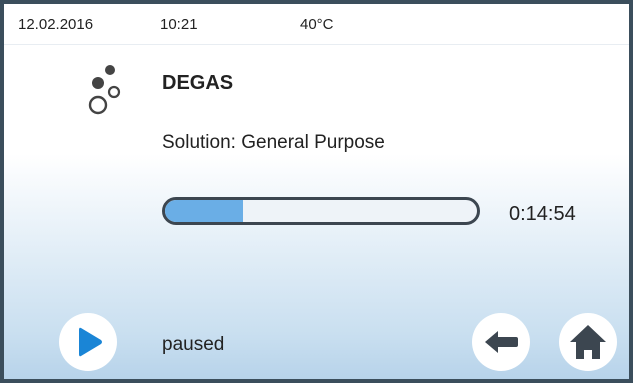  Describe the element at coordinates (542, 214) in the screenshot. I see `remaining-time: 0:14:54` at that location.